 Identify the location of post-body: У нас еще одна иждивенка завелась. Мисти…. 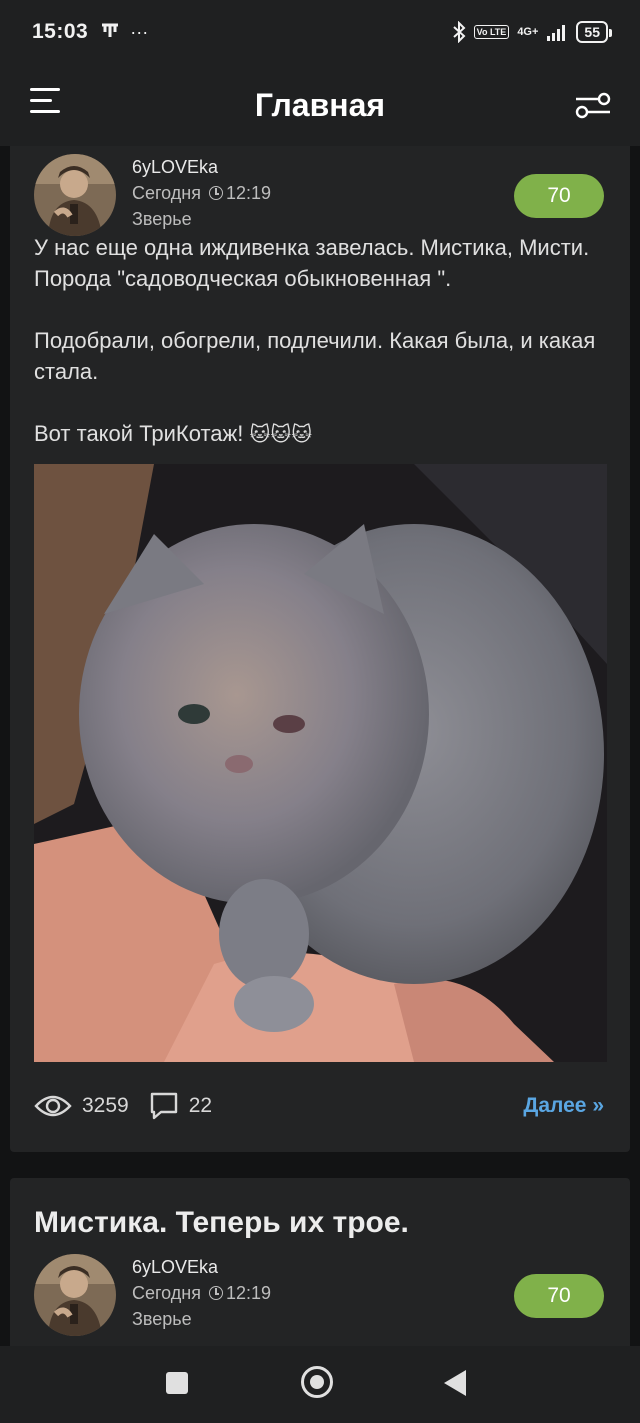
(319, 341).